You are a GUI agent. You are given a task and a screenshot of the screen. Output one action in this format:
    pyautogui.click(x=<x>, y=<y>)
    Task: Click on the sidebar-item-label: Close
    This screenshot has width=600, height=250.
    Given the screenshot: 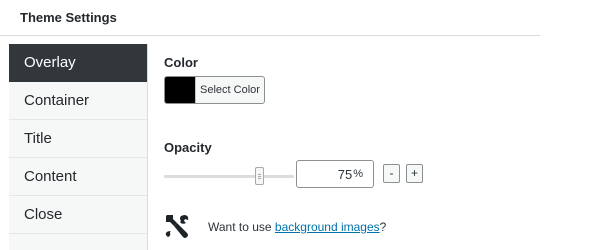 What is the action you would take?
    pyautogui.click(x=43, y=214)
    